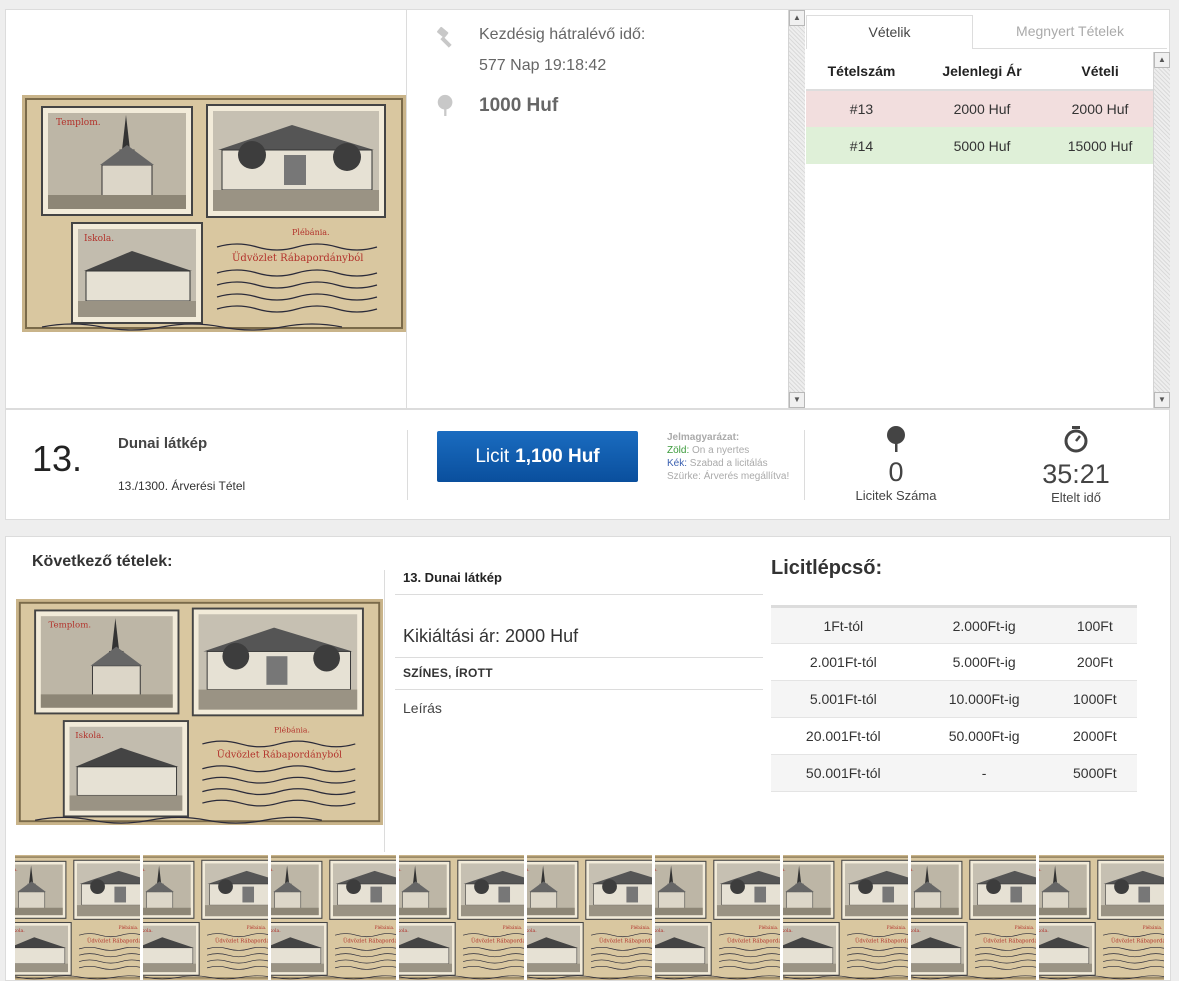 The height and width of the screenshot is (981, 1179). Describe the element at coordinates (214, 213) in the screenshot. I see `main-lot-photo` at that location.